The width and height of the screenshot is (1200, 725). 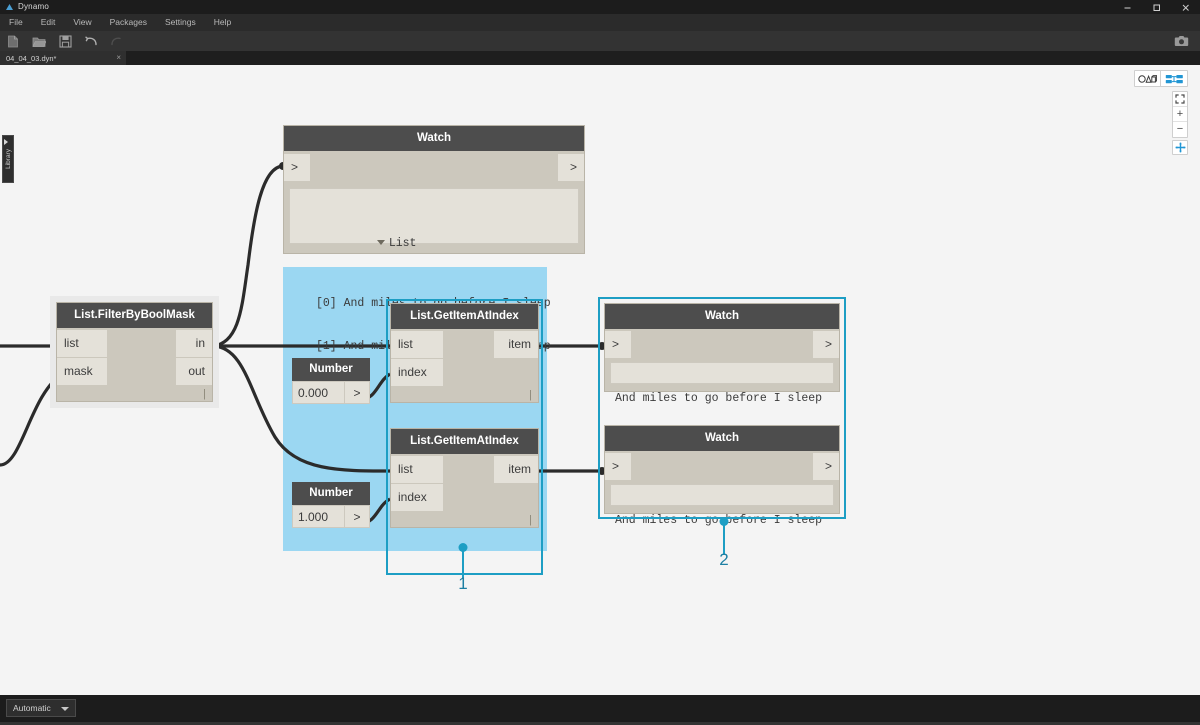 I want to click on menu-item-edit: Edit, so click(x=48, y=22).